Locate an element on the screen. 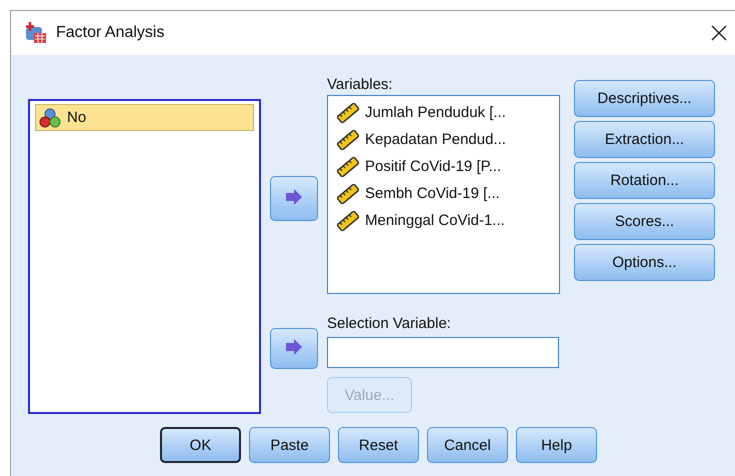  app-icon is located at coordinates (36, 33).